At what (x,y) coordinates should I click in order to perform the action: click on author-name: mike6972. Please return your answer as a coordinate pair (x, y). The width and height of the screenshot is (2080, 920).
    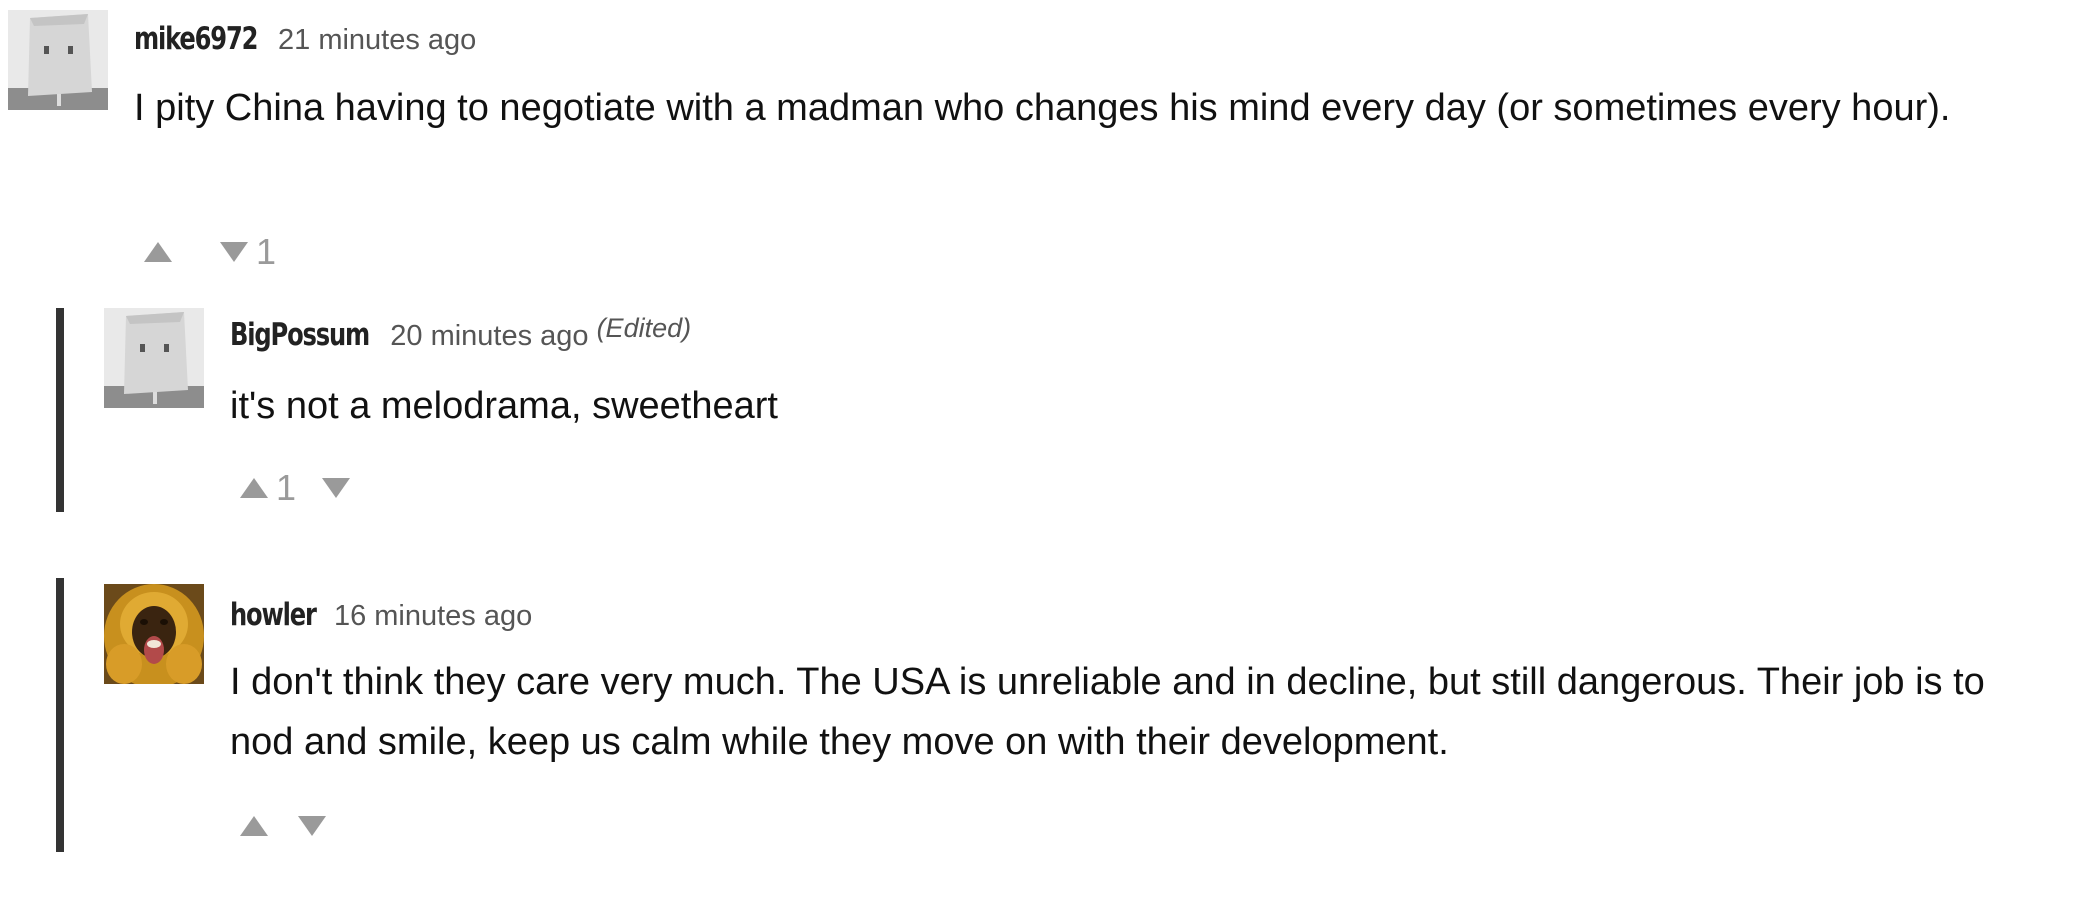
    Looking at the image, I should click on (196, 39).